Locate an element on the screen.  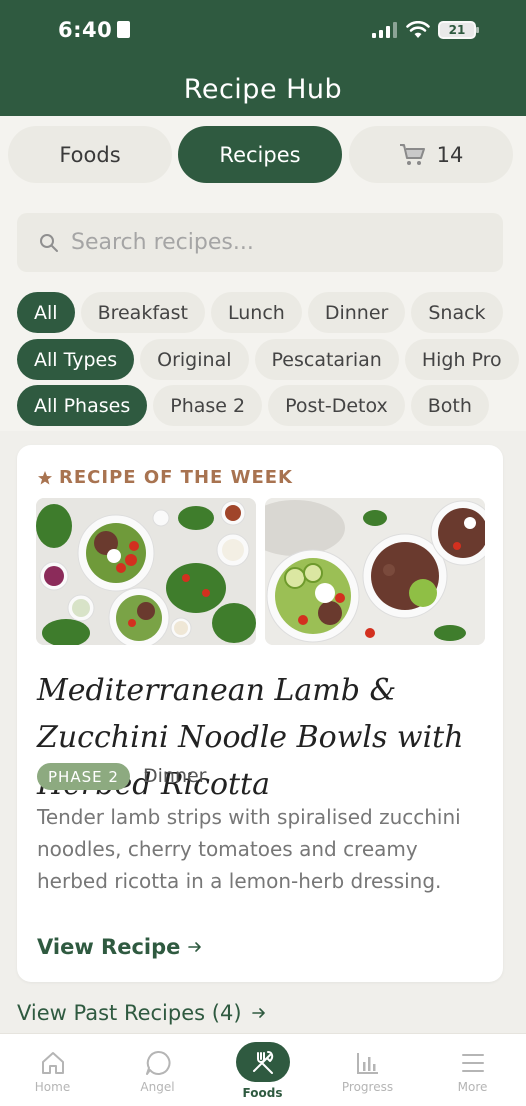
filter-post-detox: Post-Detox is located at coordinates (336, 405).